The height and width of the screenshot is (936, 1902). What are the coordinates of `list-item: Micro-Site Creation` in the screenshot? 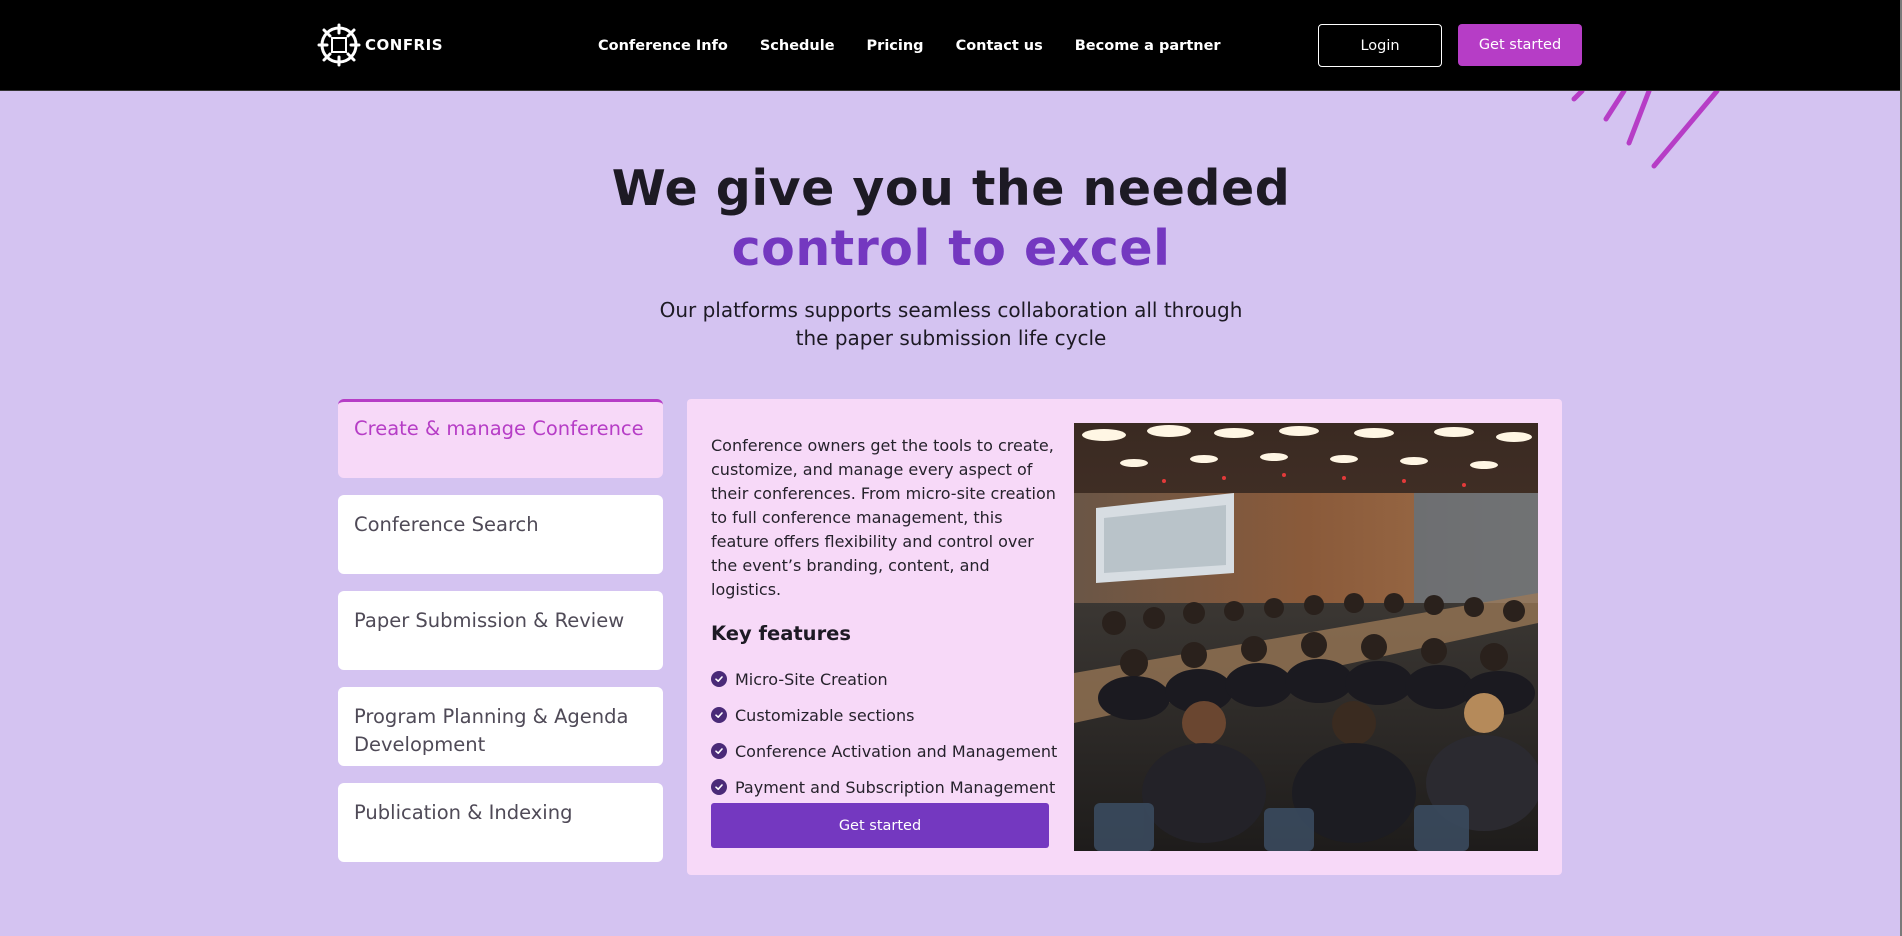 It's located at (886, 679).